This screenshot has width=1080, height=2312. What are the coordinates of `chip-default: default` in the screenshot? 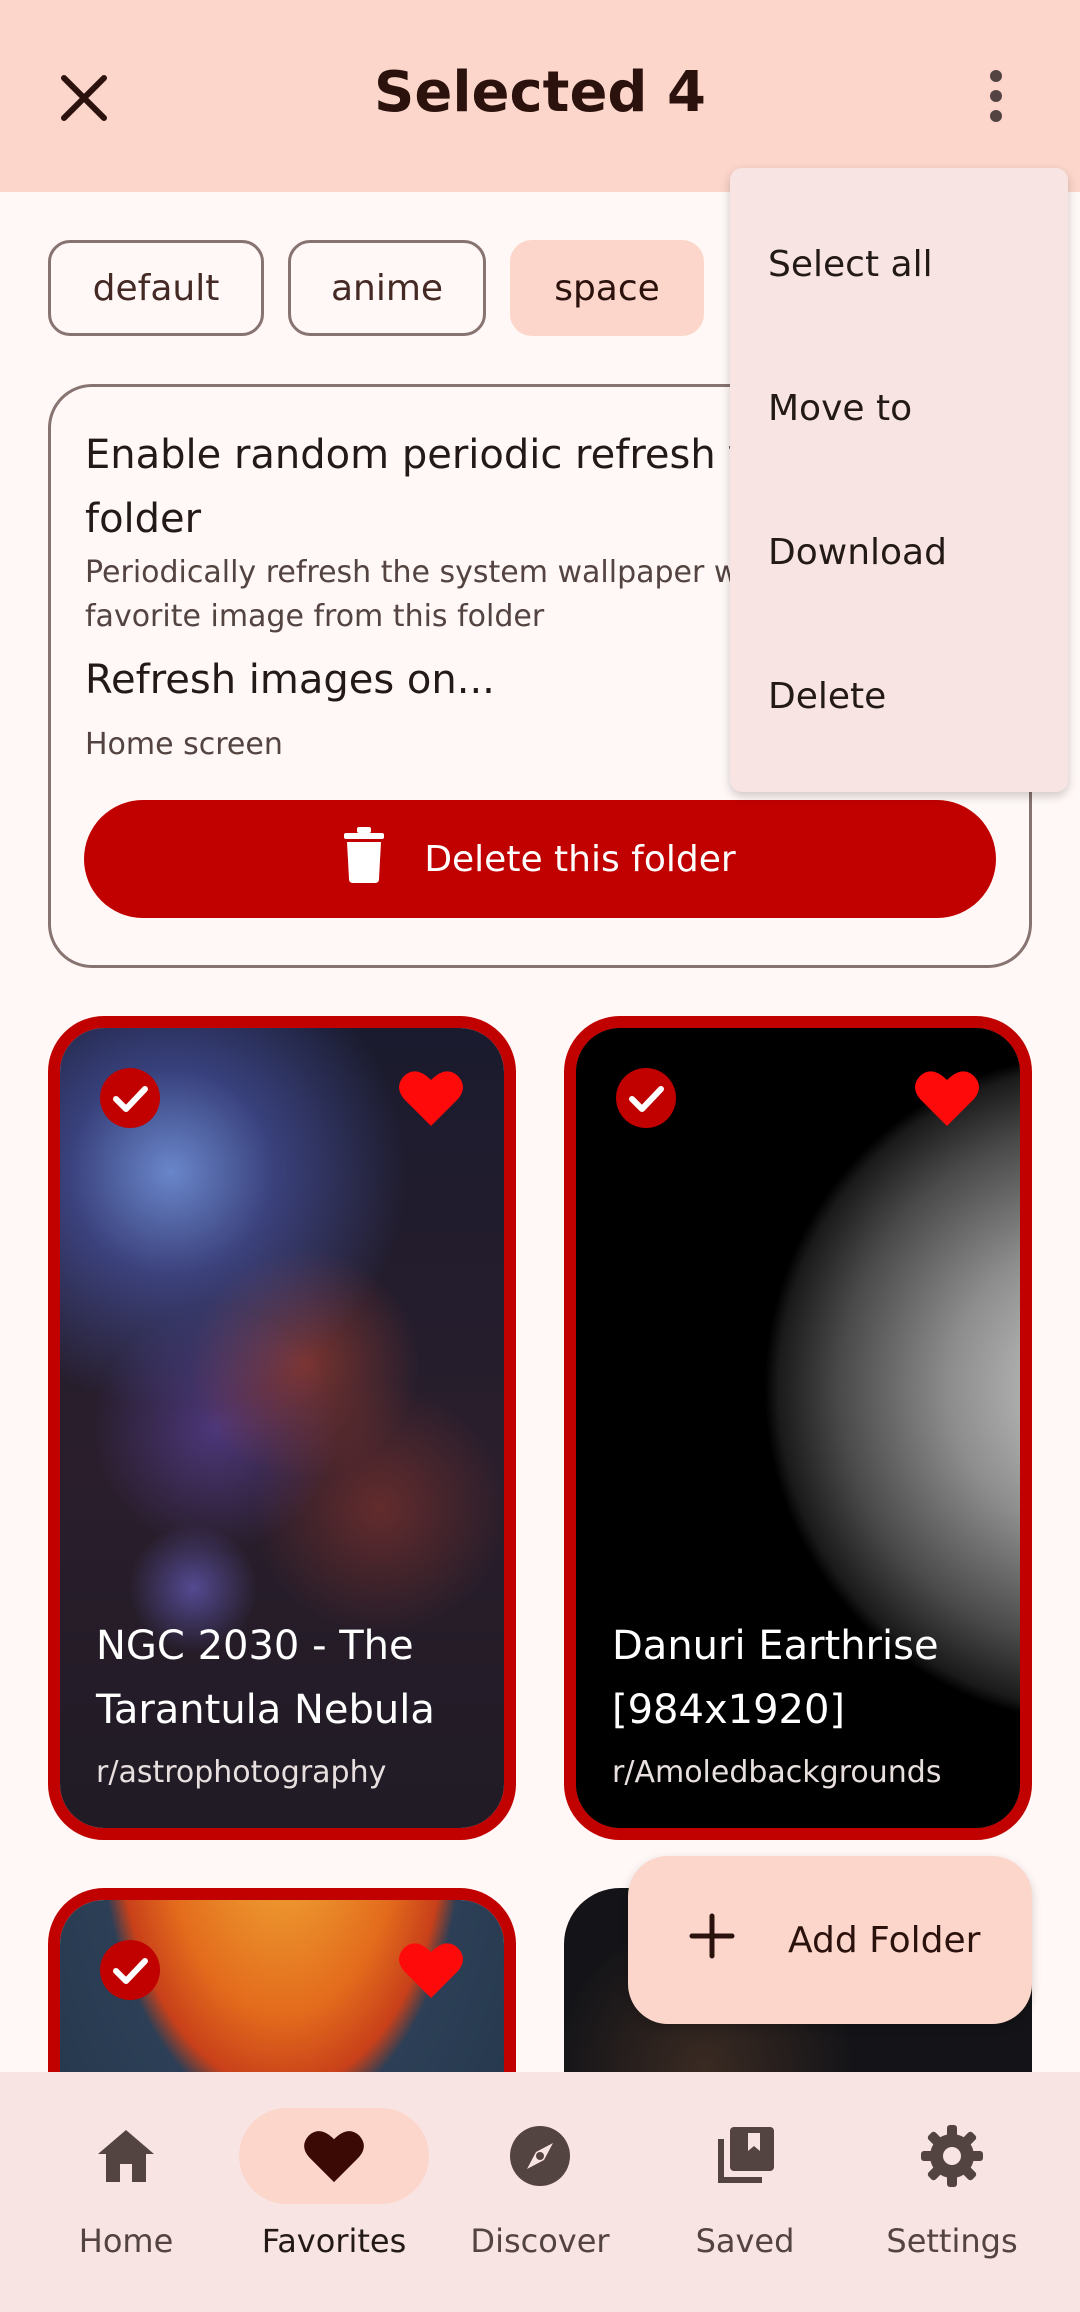 It's located at (156, 288).